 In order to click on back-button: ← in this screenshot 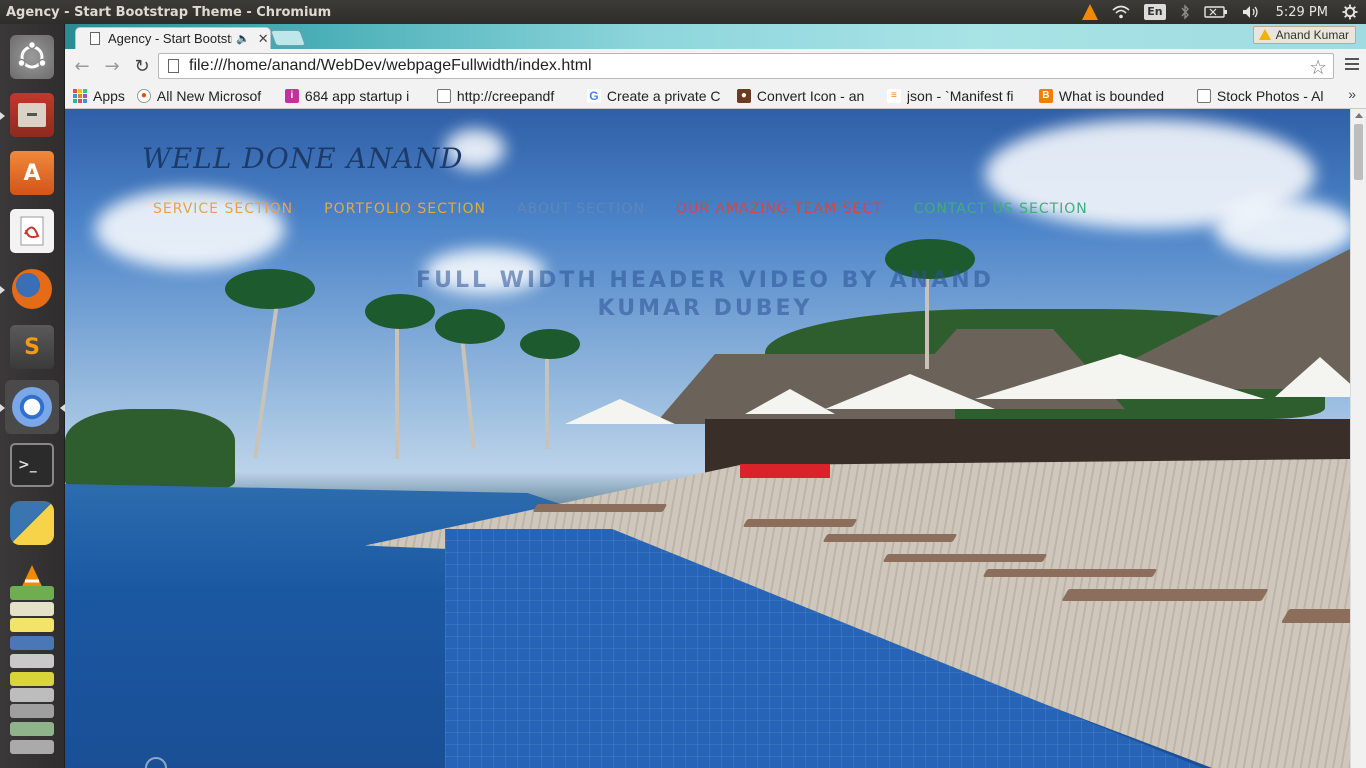, I will do `click(82, 66)`.